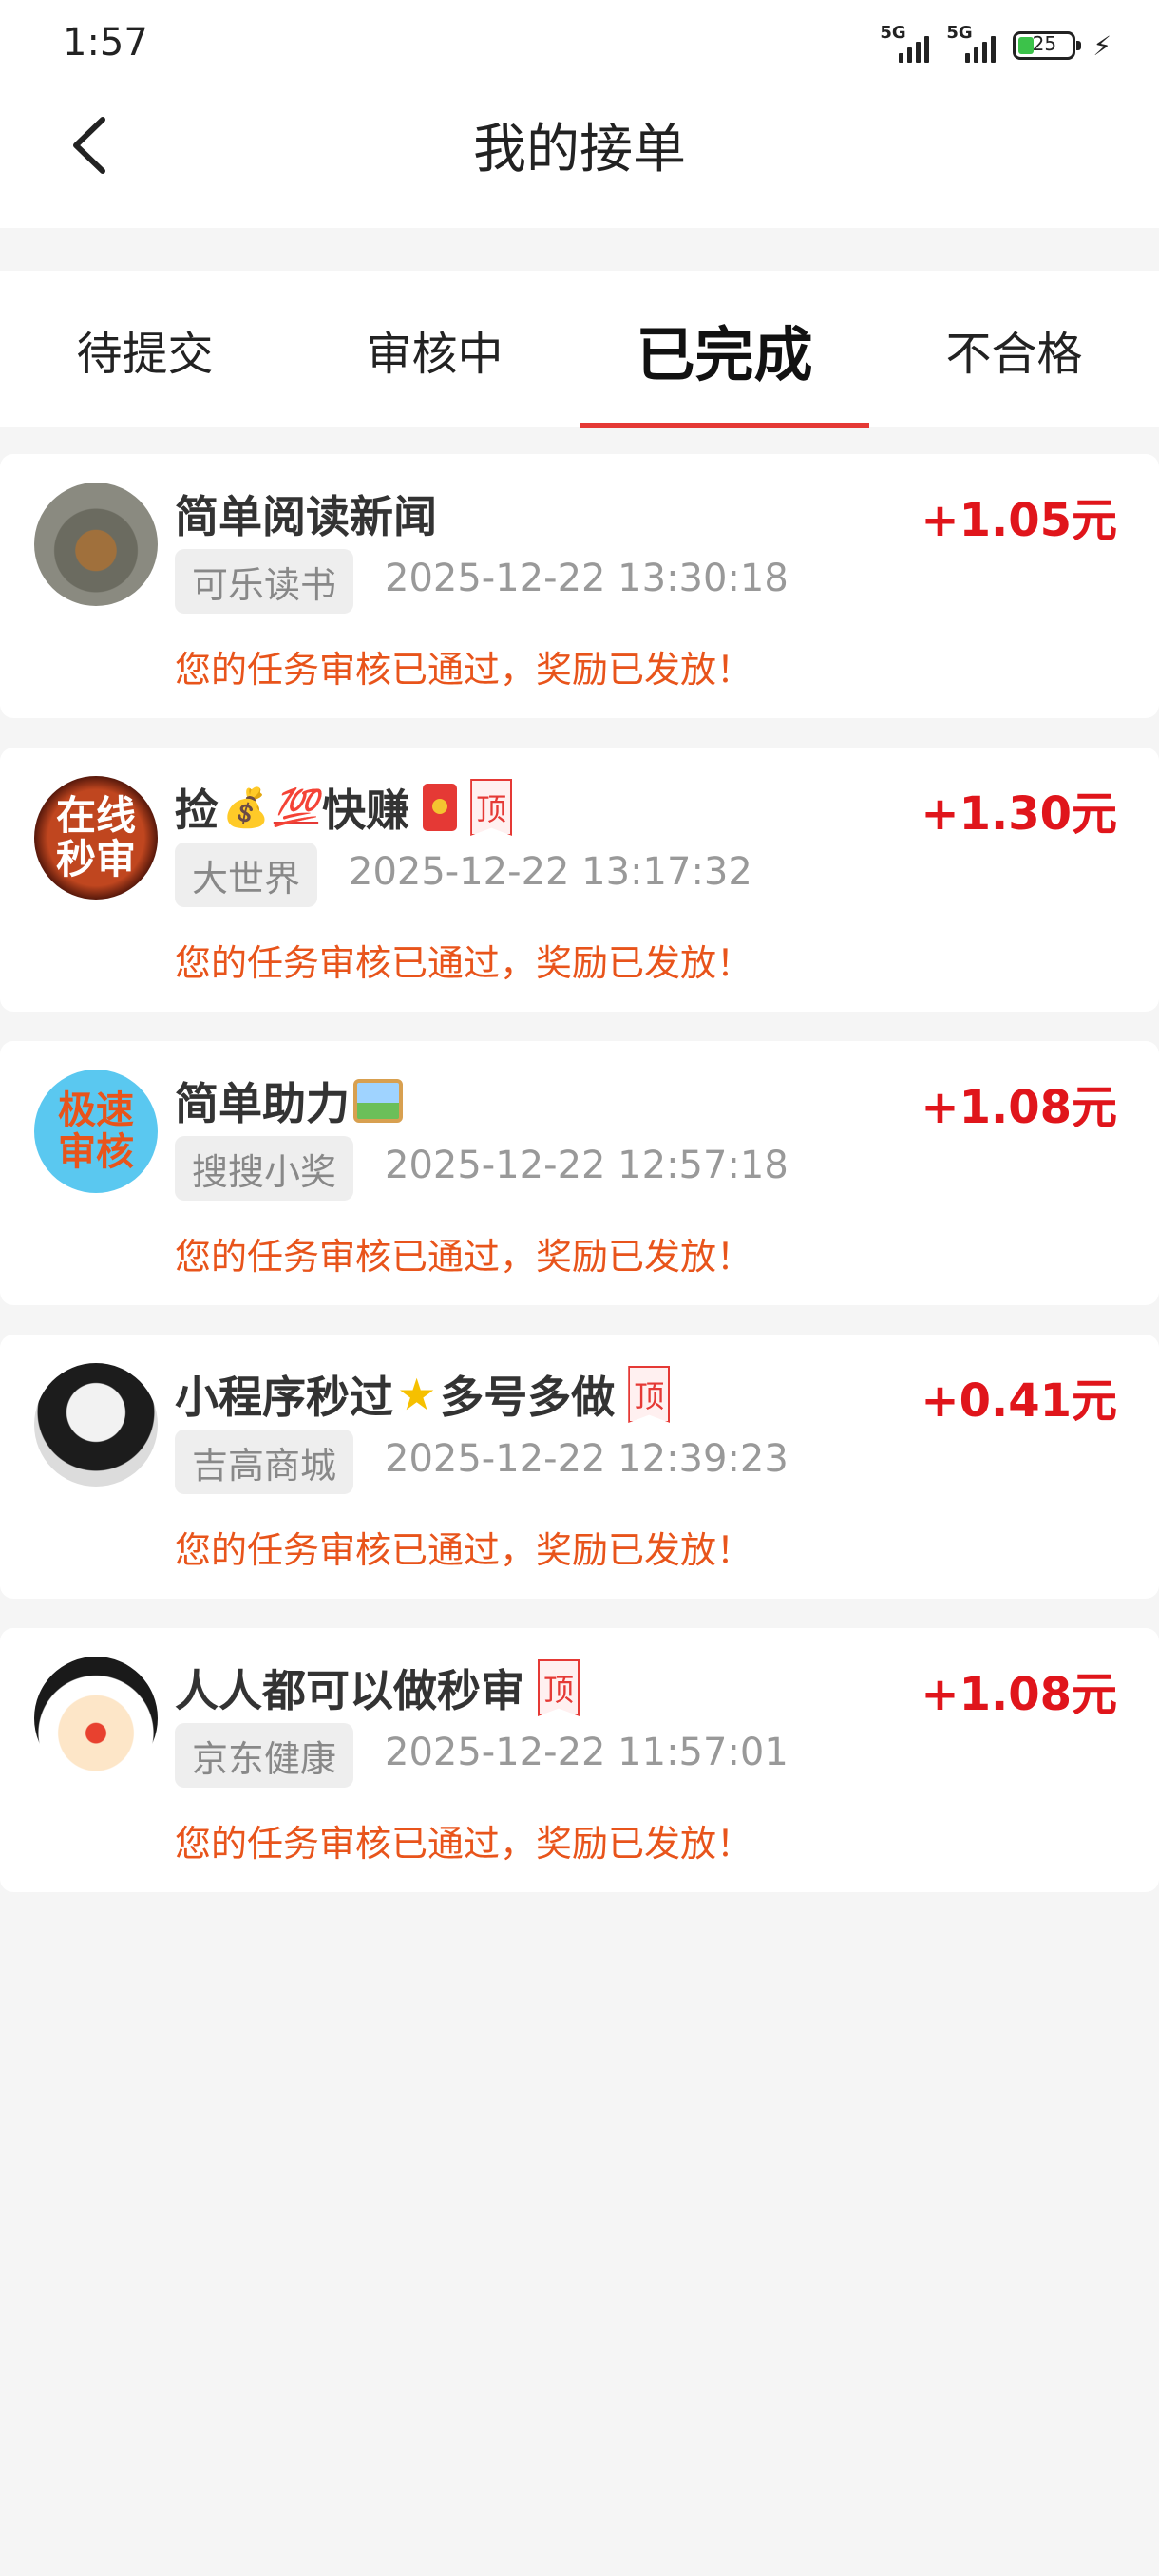  What do you see at coordinates (579, 114) in the screenshot?
I see `top-bar: 1:57 5G 5G 25 ⚡ 我的接单` at bounding box center [579, 114].